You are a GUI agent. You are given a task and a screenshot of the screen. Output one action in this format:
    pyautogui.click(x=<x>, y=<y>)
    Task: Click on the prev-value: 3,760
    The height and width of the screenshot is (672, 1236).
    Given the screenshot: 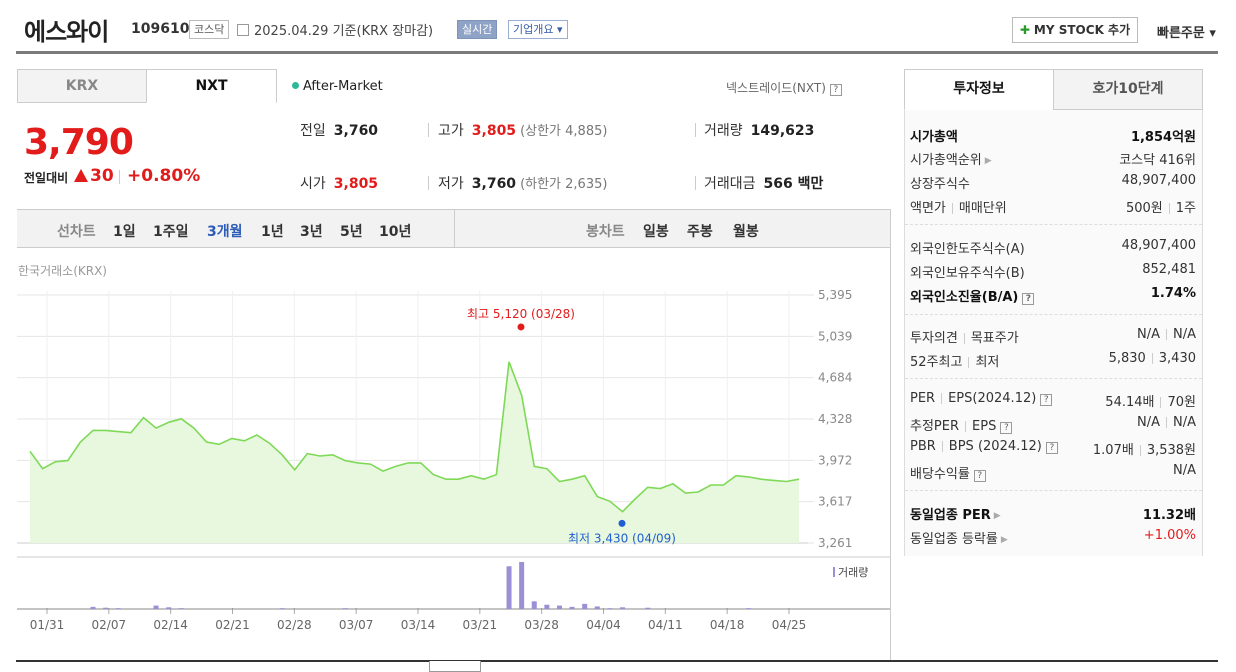 What is the action you would take?
    pyautogui.click(x=356, y=131)
    